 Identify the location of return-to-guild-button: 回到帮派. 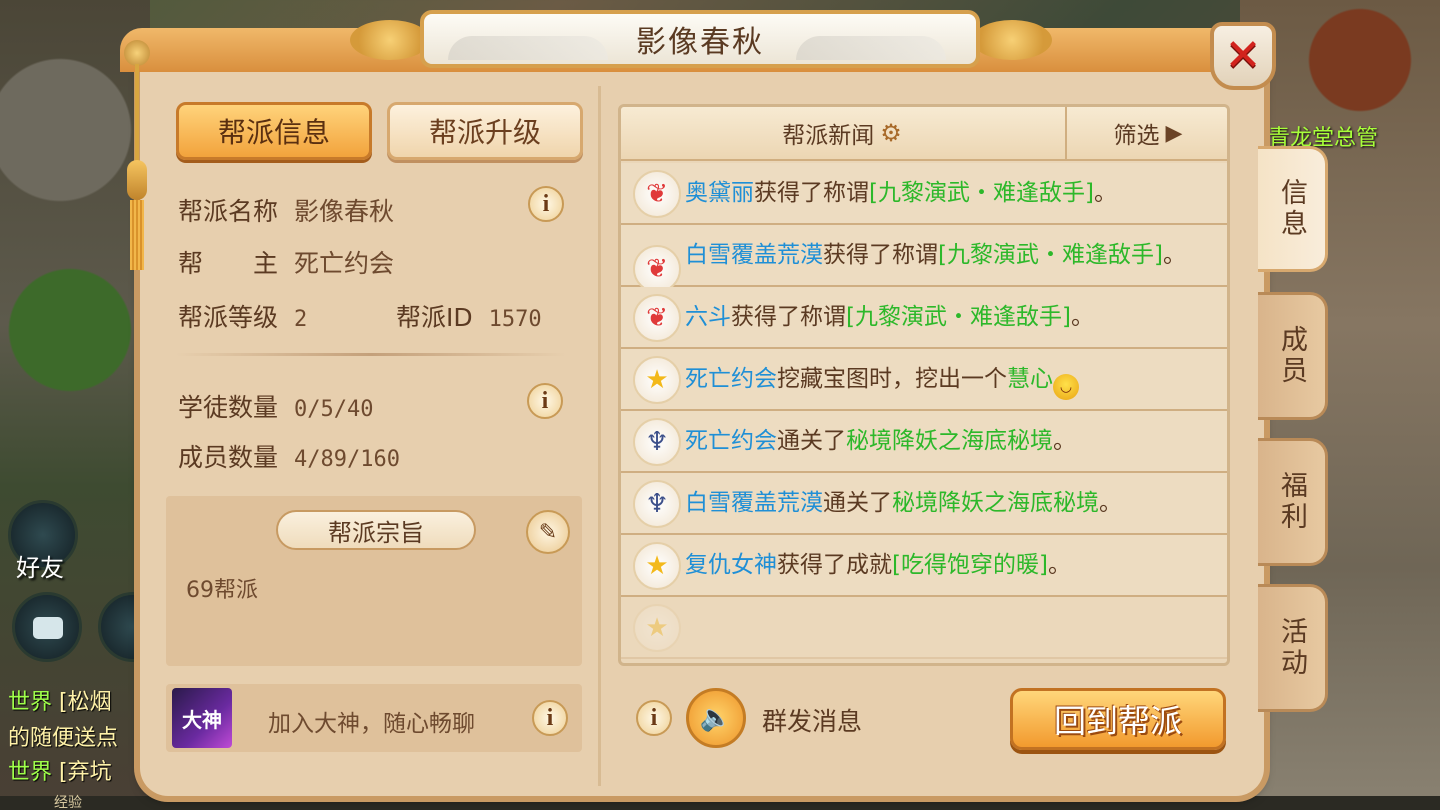
(1118, 719).